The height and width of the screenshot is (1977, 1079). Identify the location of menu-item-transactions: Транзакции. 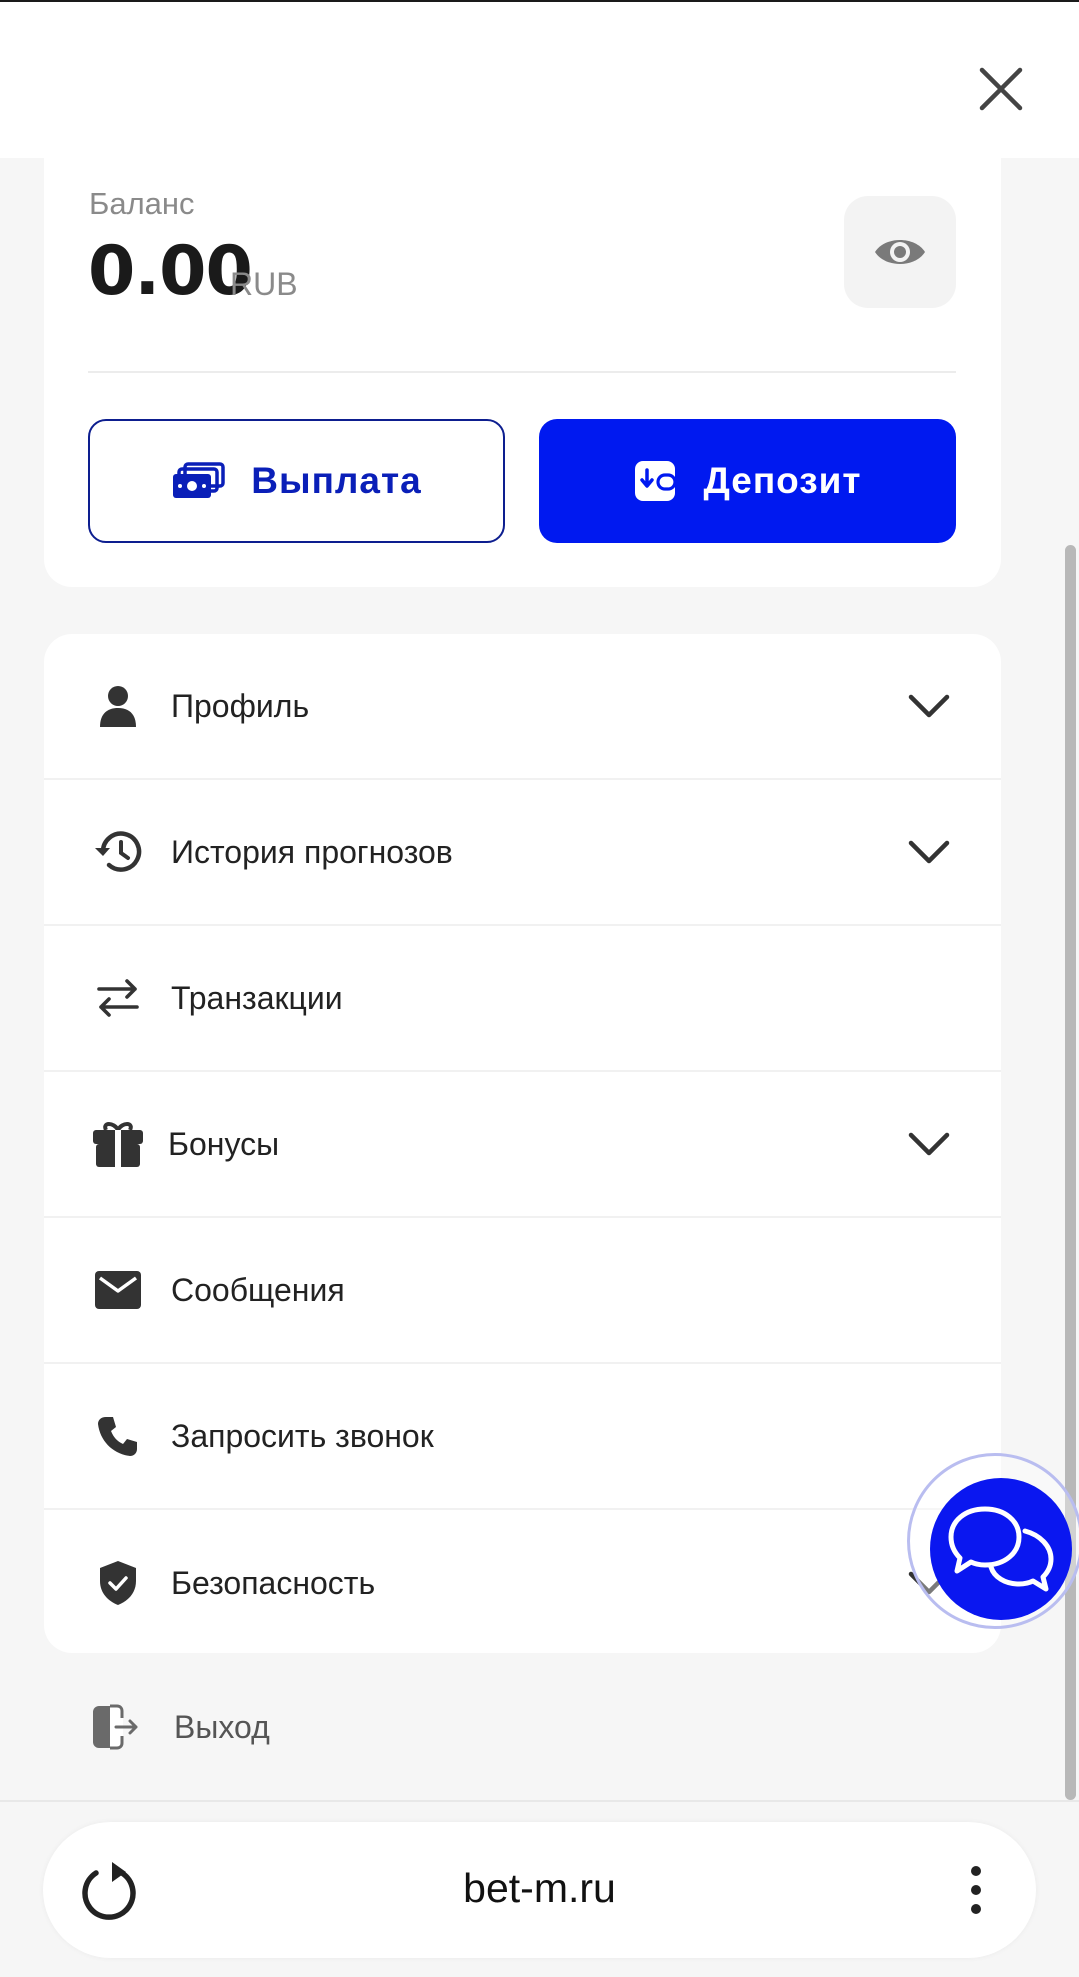
(522, 999).